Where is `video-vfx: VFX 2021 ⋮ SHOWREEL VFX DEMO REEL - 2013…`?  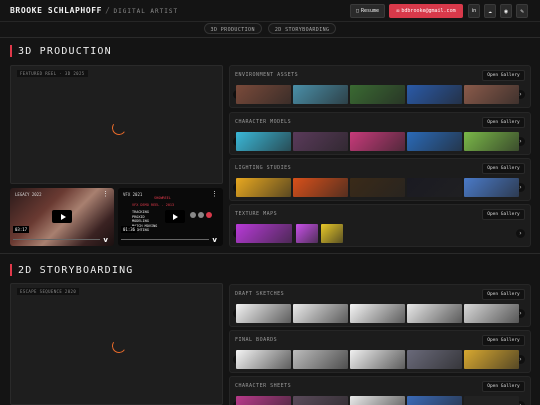 video-vfx: VFX 2021 ⋮ SHOWREEL VFX DEMO REEL - 2013… is located at coordinates (170, 217).